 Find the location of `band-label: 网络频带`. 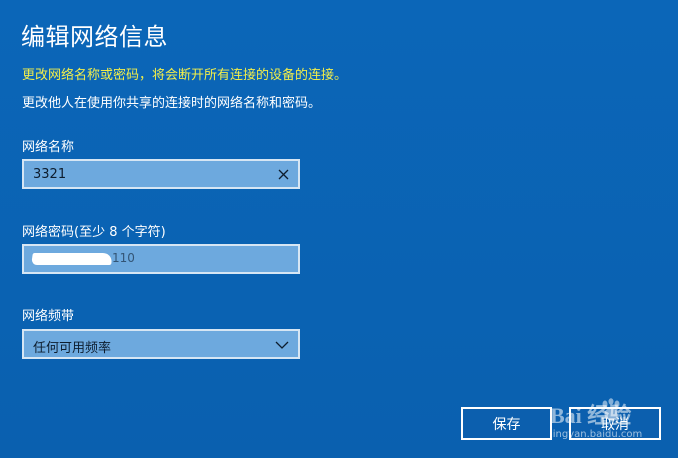

band-label: 网络频带 is located at coordinates (48, 316).